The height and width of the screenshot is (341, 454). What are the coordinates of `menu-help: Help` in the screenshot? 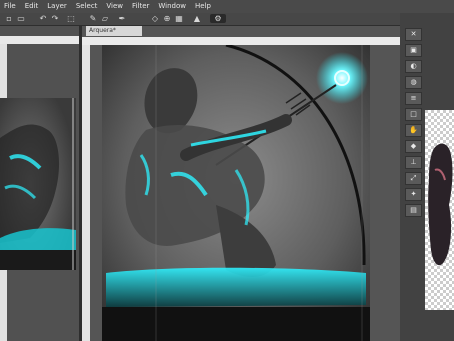 It's located at (203, 6).